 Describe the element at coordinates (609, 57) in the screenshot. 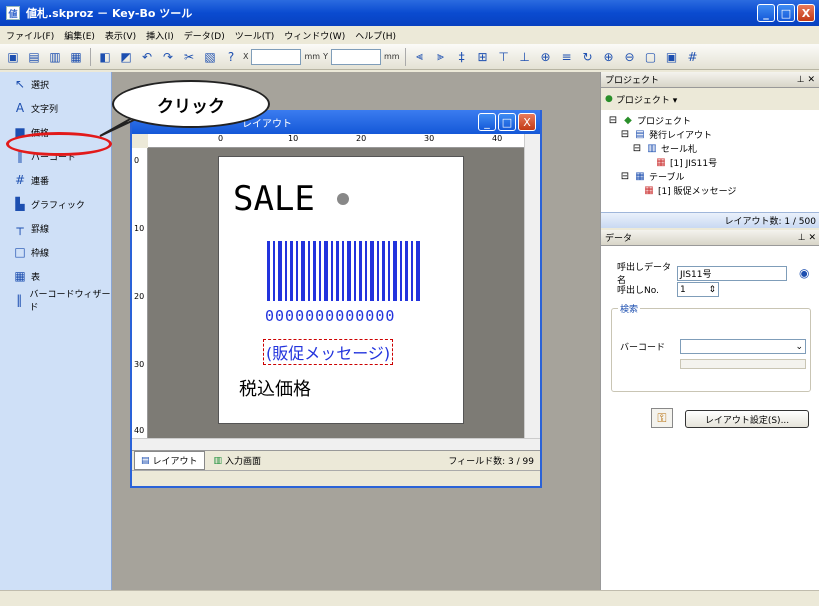

I see `zoom-in-icon: ⊕` at that location.